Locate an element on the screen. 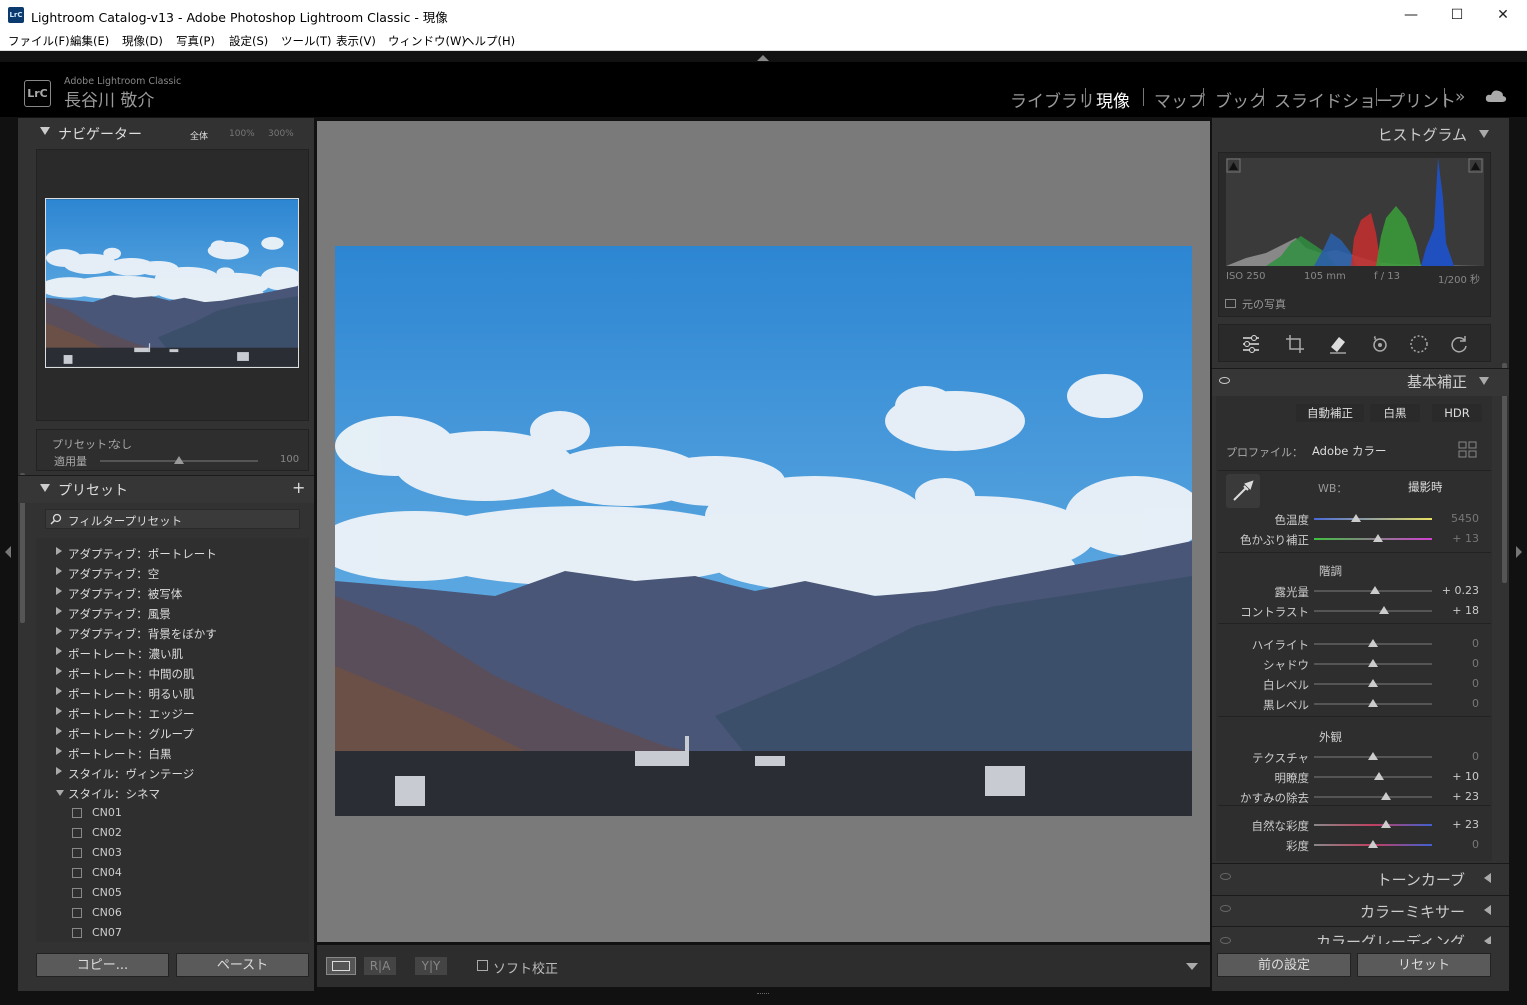 Image resolution: width=1527 pixels, height=1005 pixels. menu-file: ファイル(F) is located at coordinates (39, 41).